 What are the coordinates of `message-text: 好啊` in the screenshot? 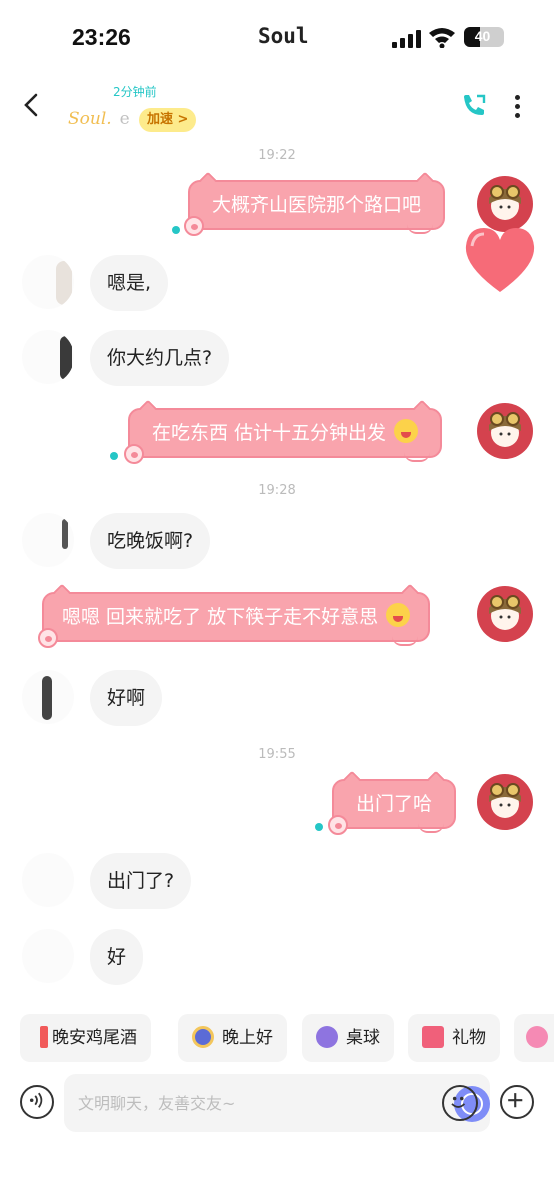 It's located at (126, 698).